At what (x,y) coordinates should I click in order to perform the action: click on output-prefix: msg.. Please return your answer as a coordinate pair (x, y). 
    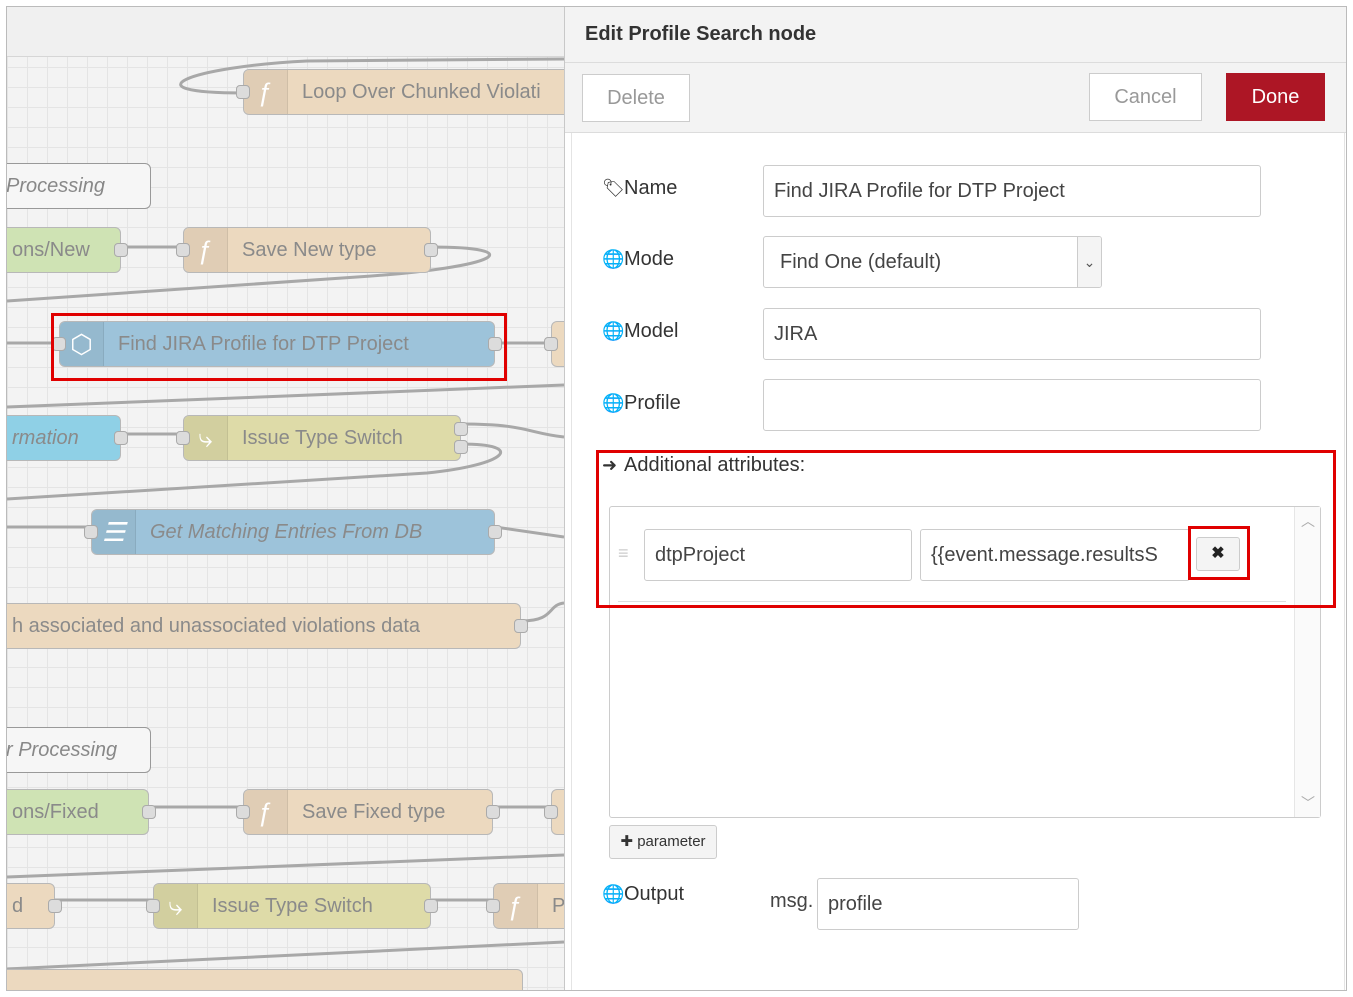
    Looking at the image, I should click on (792, 901).